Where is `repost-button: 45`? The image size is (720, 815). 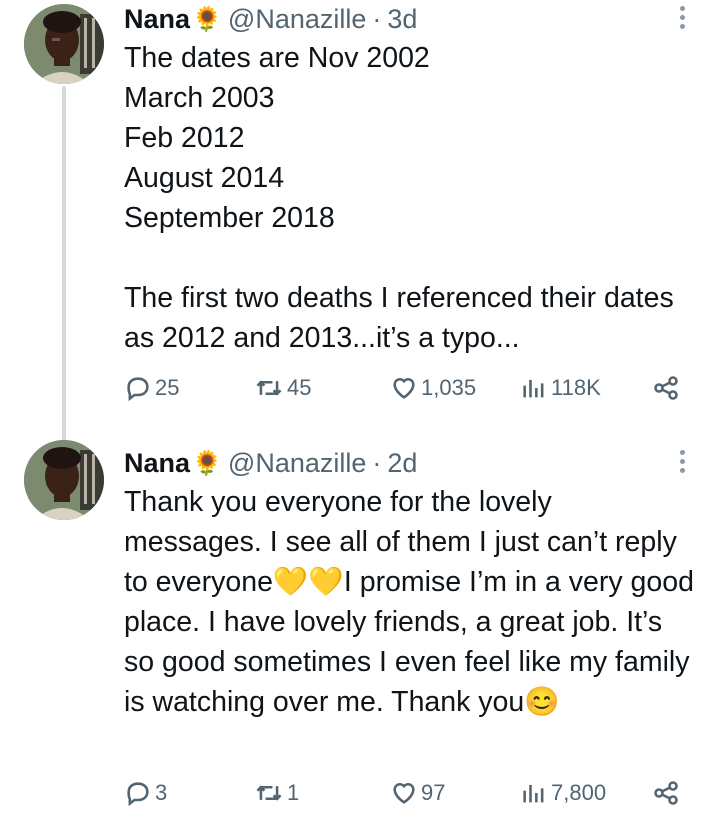 repost-button: 45 is located at coordinates (282, 388).